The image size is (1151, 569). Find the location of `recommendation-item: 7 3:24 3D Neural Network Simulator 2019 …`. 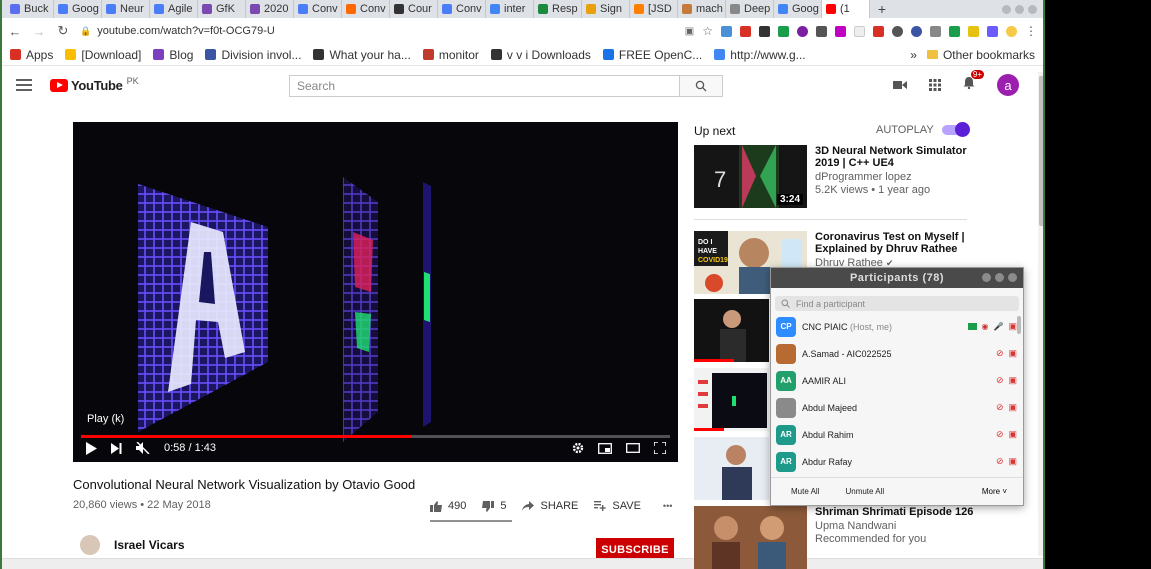

recommendation-item: 7 3:24 3D Neural Network Simulator 2019 … is located at coordinates (844, 176).